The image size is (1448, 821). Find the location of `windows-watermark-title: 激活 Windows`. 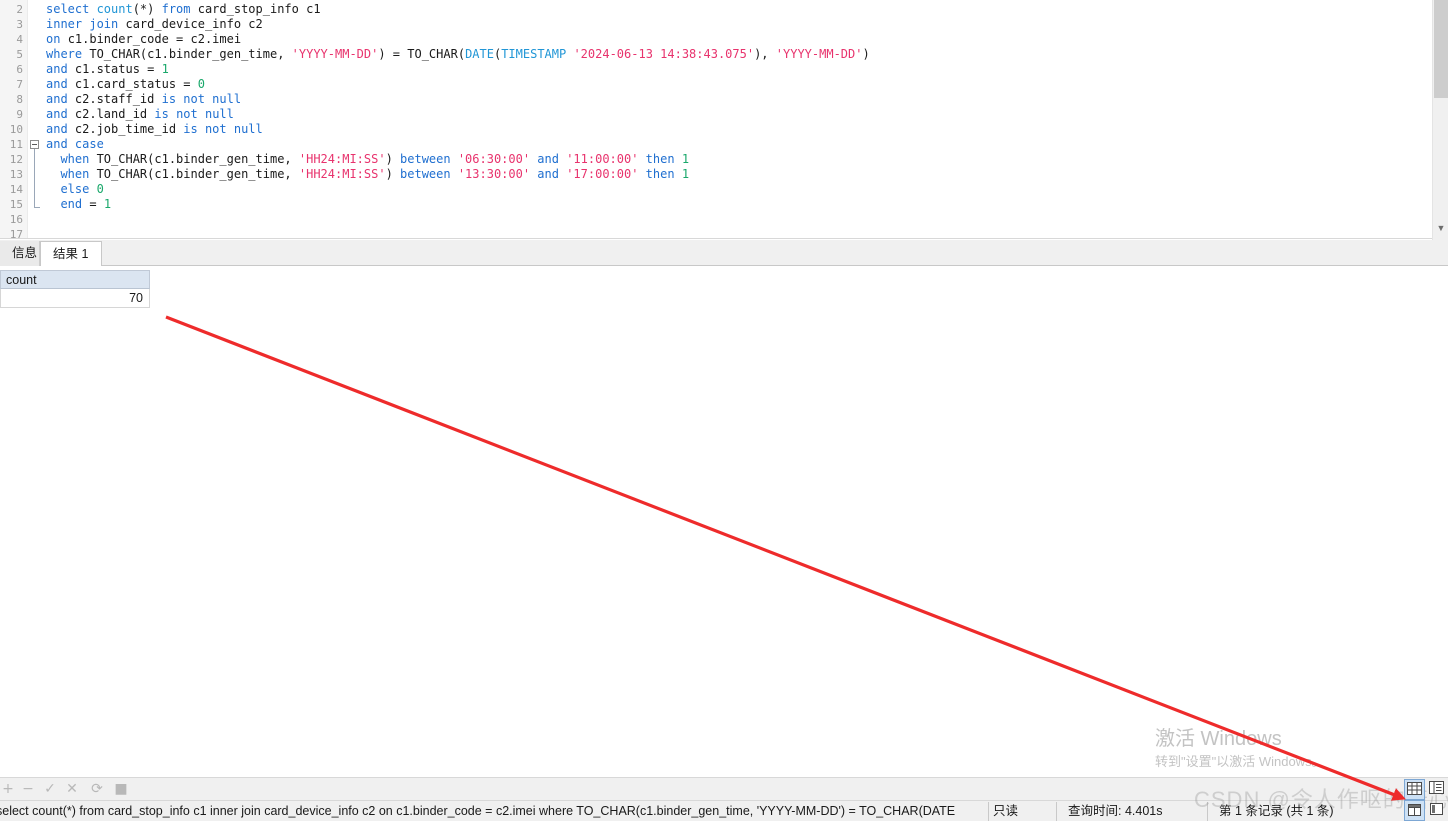

windows-watermark-title: 激活 Windows is located at coordinates (1218, 739).